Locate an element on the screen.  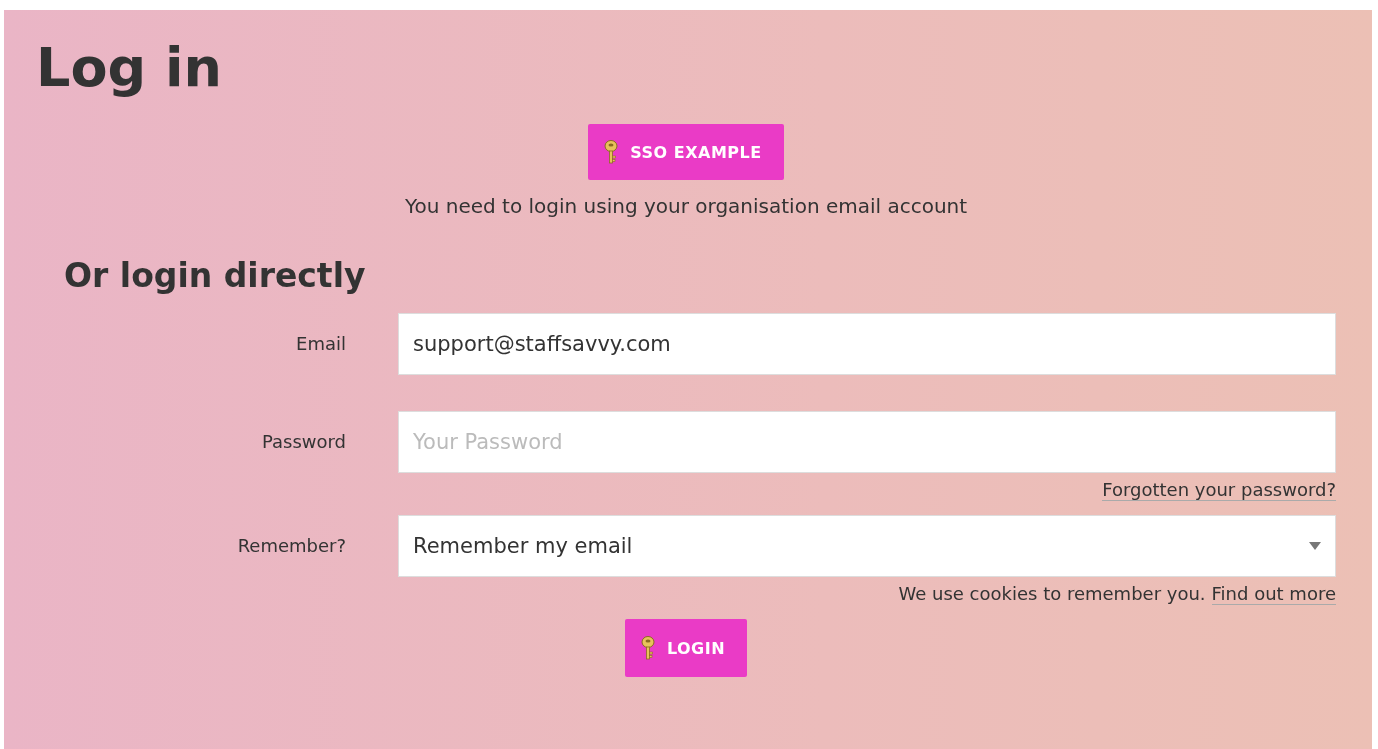
help-link: Find out more is located at coordinates (1273, 594).